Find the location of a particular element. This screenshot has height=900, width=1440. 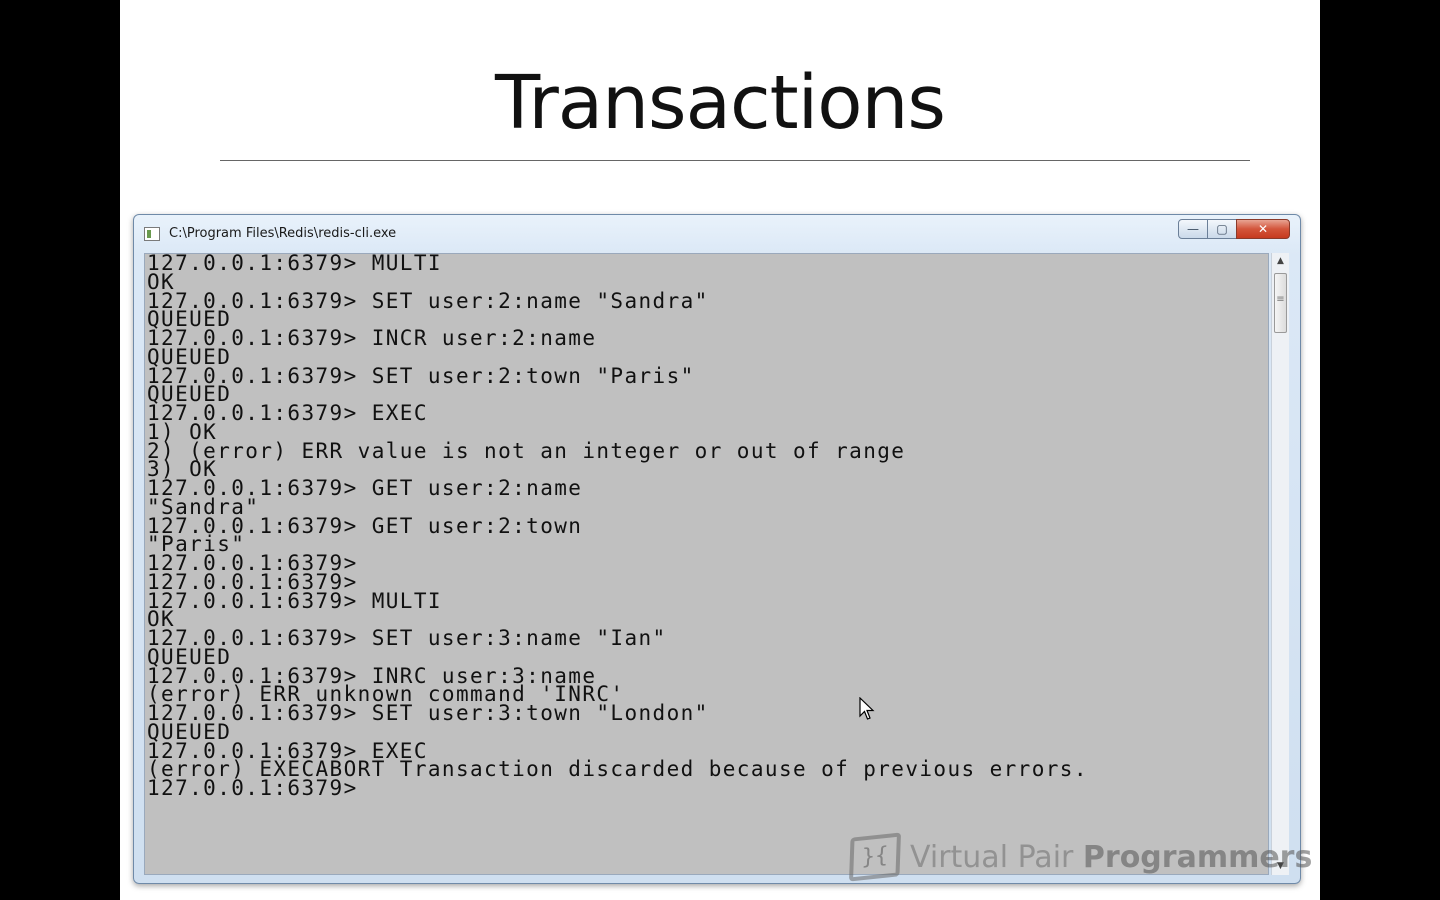

console-app-icon is located at coordinates (152, 234).